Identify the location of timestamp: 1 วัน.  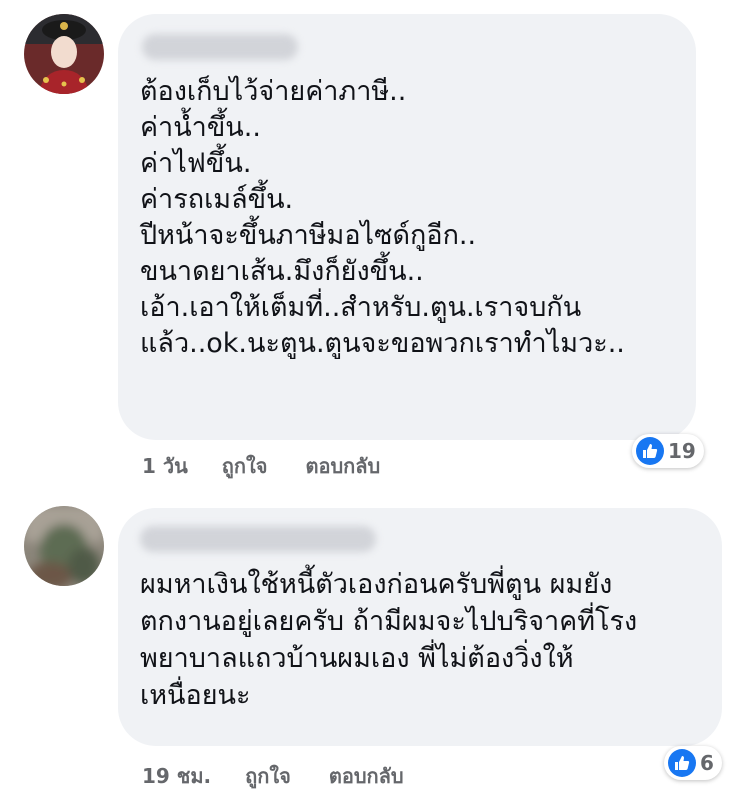
(165, 466).